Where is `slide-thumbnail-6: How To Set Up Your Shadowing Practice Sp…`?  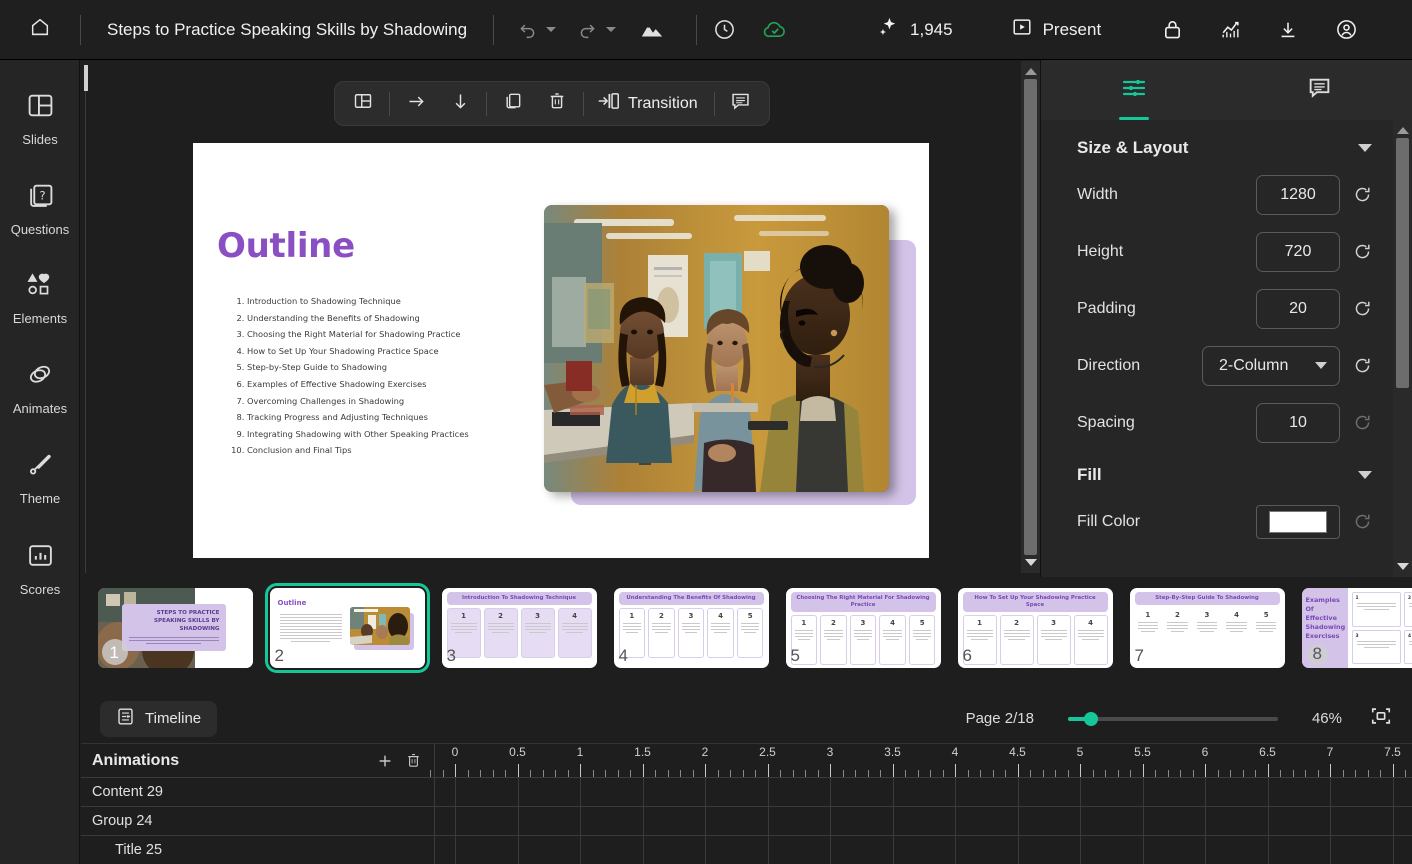
slide-thumbnail-6: How To Set Up Your Shadowing Practice Sp… is located at coordinates (1035, 628).